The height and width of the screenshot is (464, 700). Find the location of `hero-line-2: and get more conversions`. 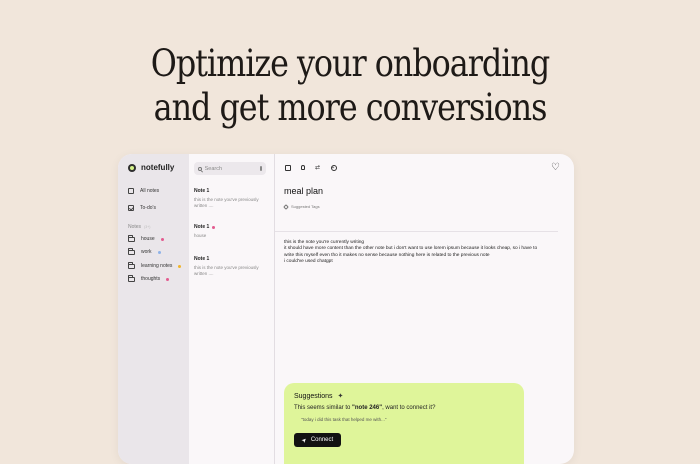

hero-line-2: and get more conversions is located at coordinates (350, 107).